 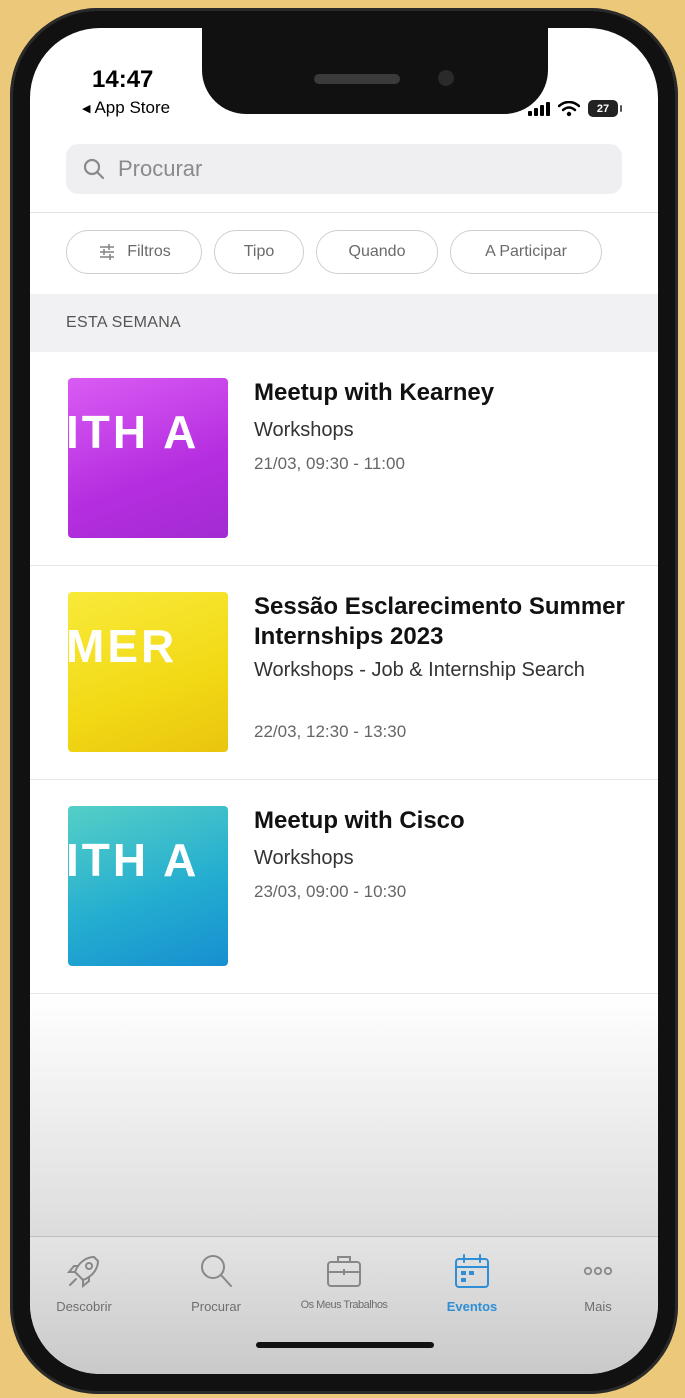 I want to click on home-indicator, so click(x=345, y=1345).